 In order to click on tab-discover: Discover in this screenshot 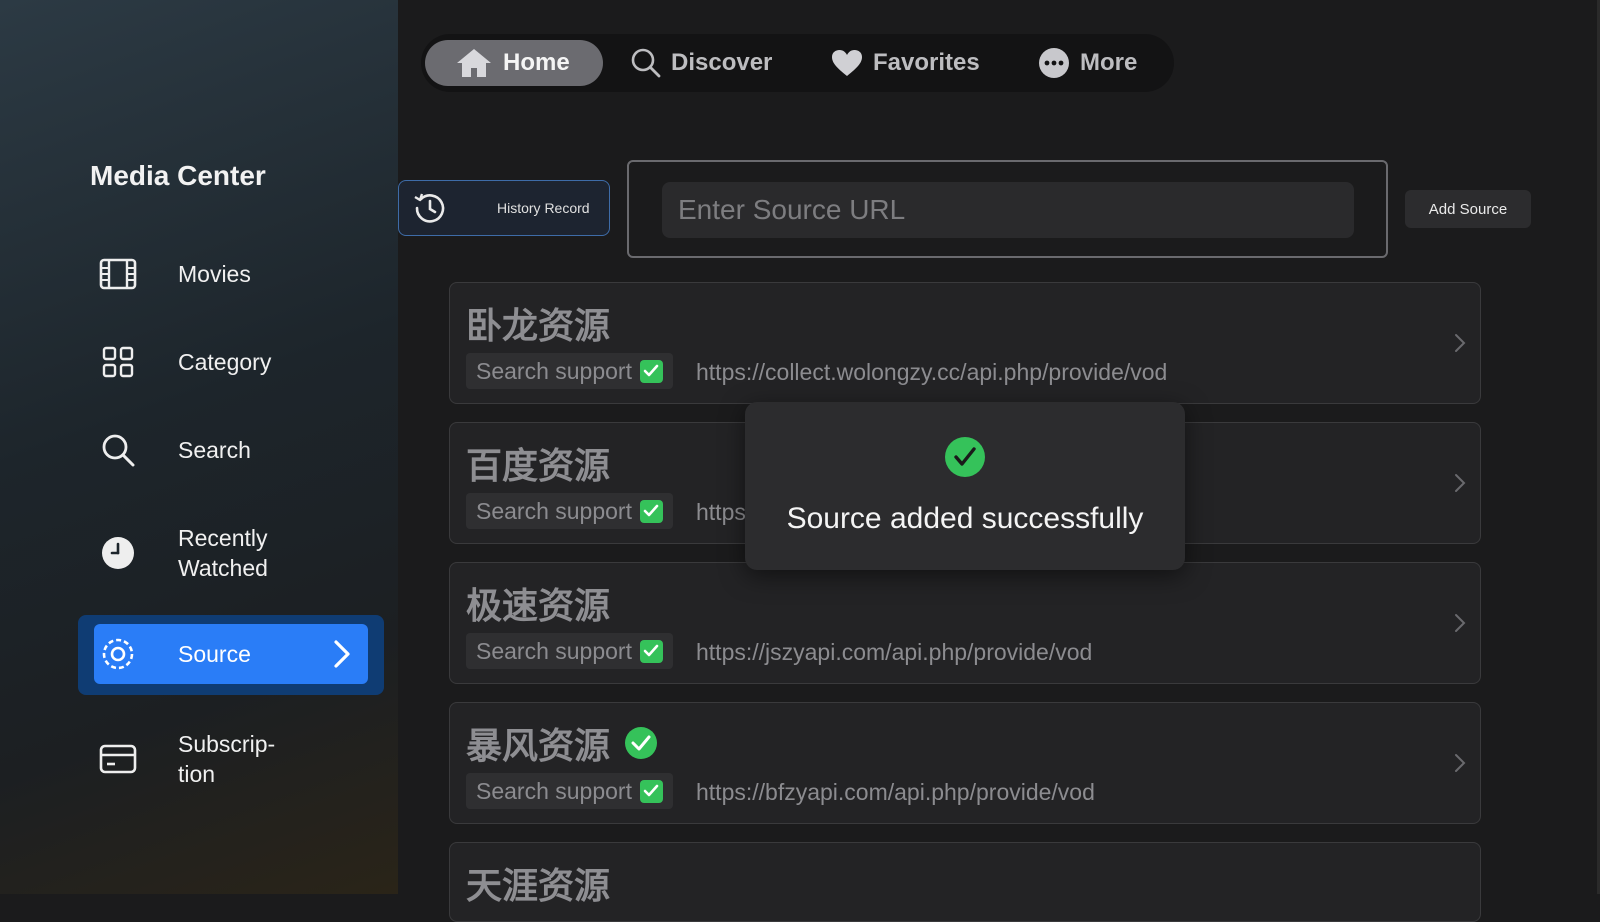, I will do `click(711, 63)`.